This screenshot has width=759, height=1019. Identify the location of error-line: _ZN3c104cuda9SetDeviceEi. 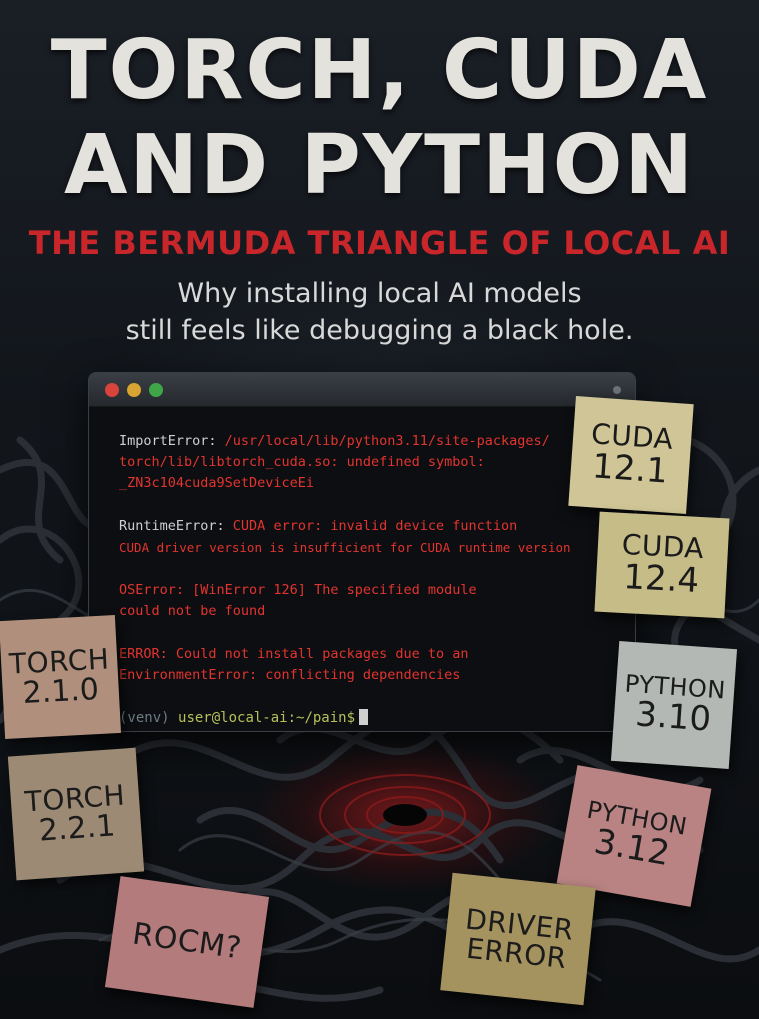
(217, 483).